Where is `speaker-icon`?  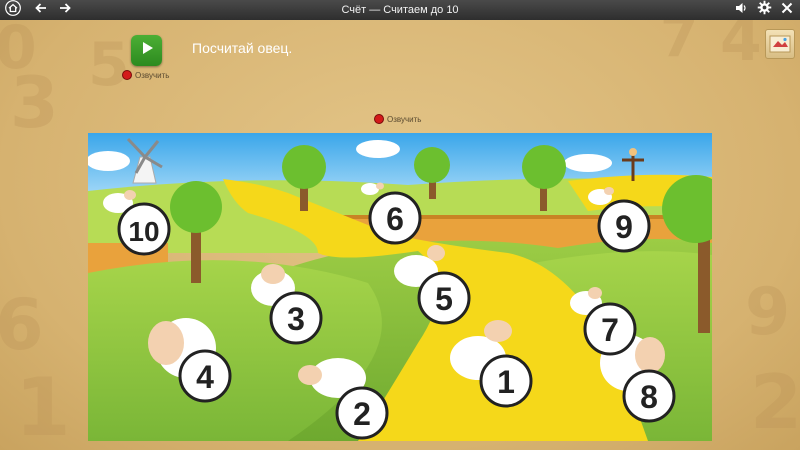
speaker-icon is located at coordinates (741, 10).